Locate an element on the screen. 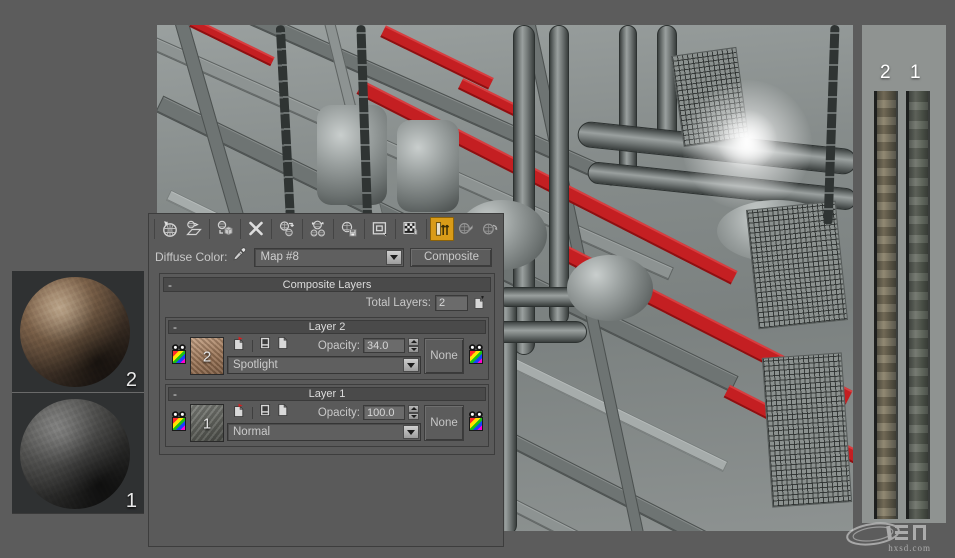  go-to-sibling-icon is located at coordinates (490, 229).